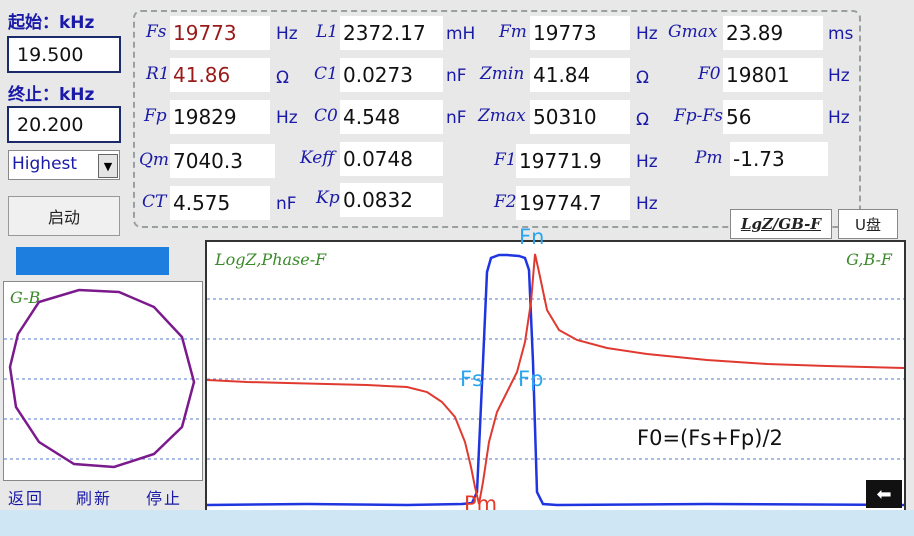 Image resolution: width=914 pixels, height=536 pixels. I want to click on f2-label: F2, so click(505, 202).